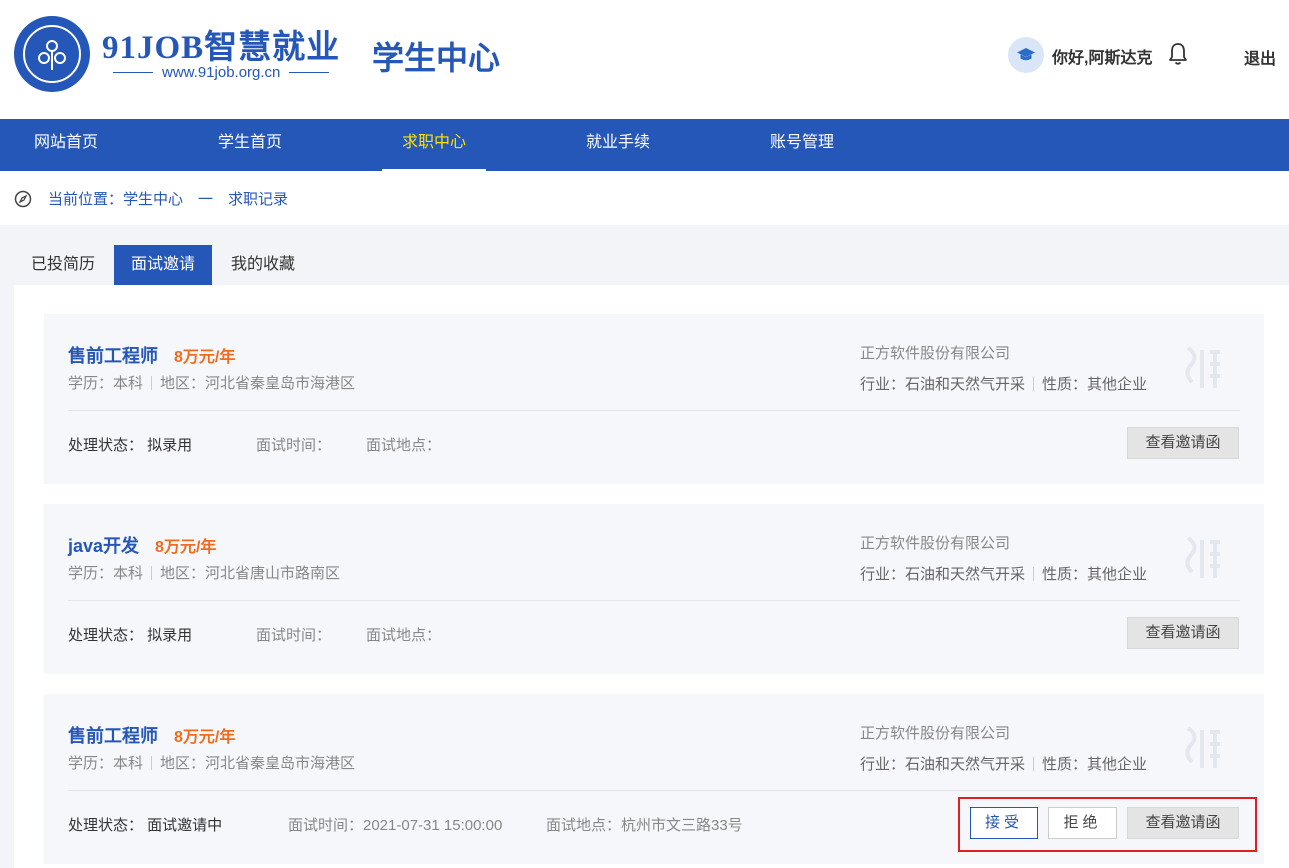 This screenshot has height=868, width=1289. What do you see at coordinates (250, 145) in the screenshot?
I see `nav-item-student-home: 学生首页` at bounding box center [250, 145].